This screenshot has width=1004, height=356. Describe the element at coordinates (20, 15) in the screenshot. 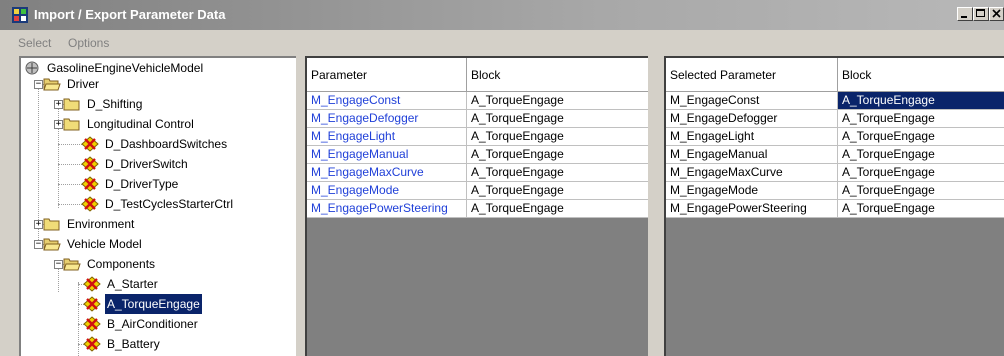

I see `app-icon` at that location.